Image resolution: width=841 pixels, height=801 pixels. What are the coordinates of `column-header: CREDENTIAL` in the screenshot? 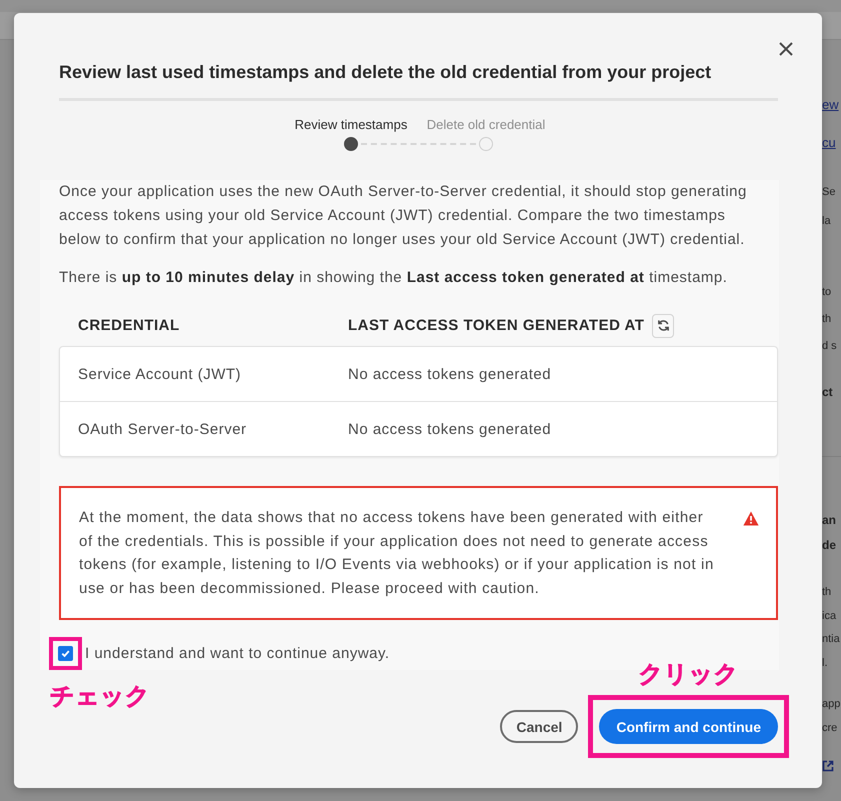 It's located at (129, 325).